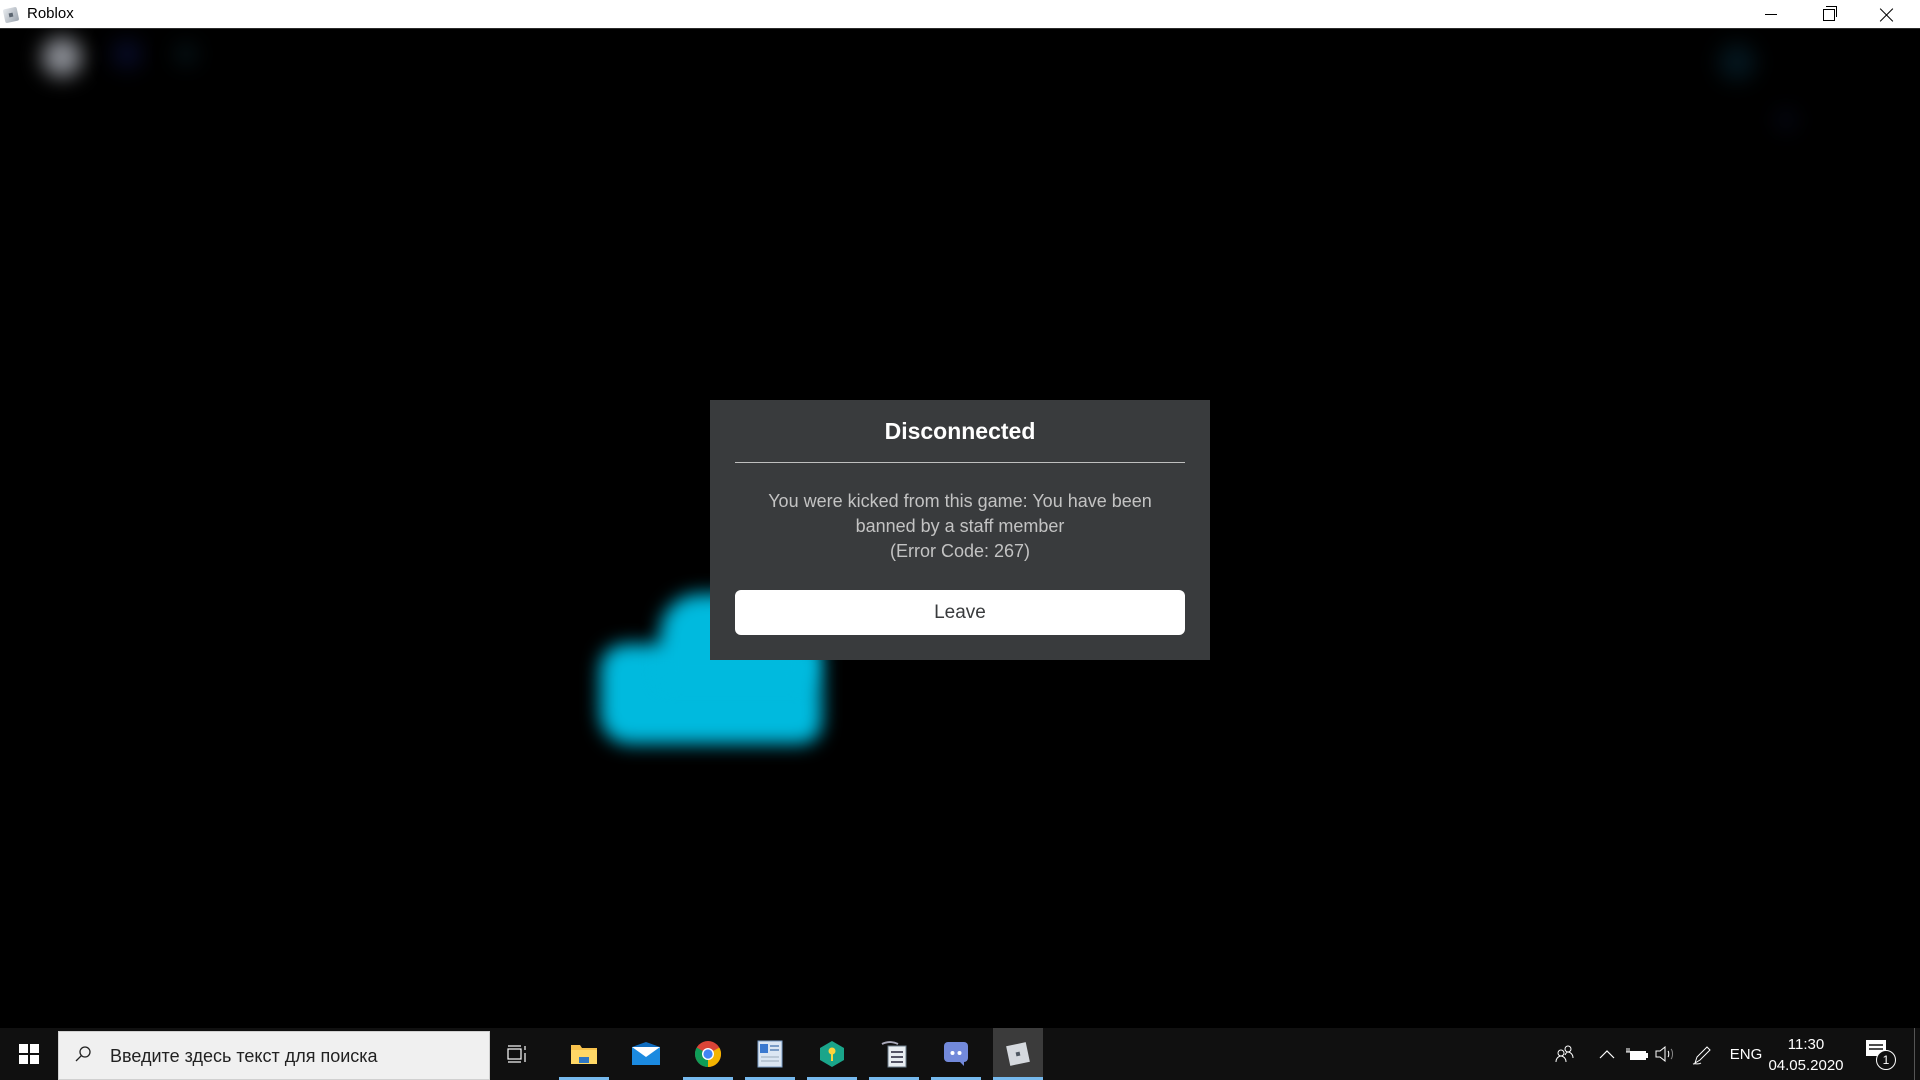  Describe the element at coordinates (1786, 120) in the screenshot. I see `blurred-leaderboard-icon` at that location.